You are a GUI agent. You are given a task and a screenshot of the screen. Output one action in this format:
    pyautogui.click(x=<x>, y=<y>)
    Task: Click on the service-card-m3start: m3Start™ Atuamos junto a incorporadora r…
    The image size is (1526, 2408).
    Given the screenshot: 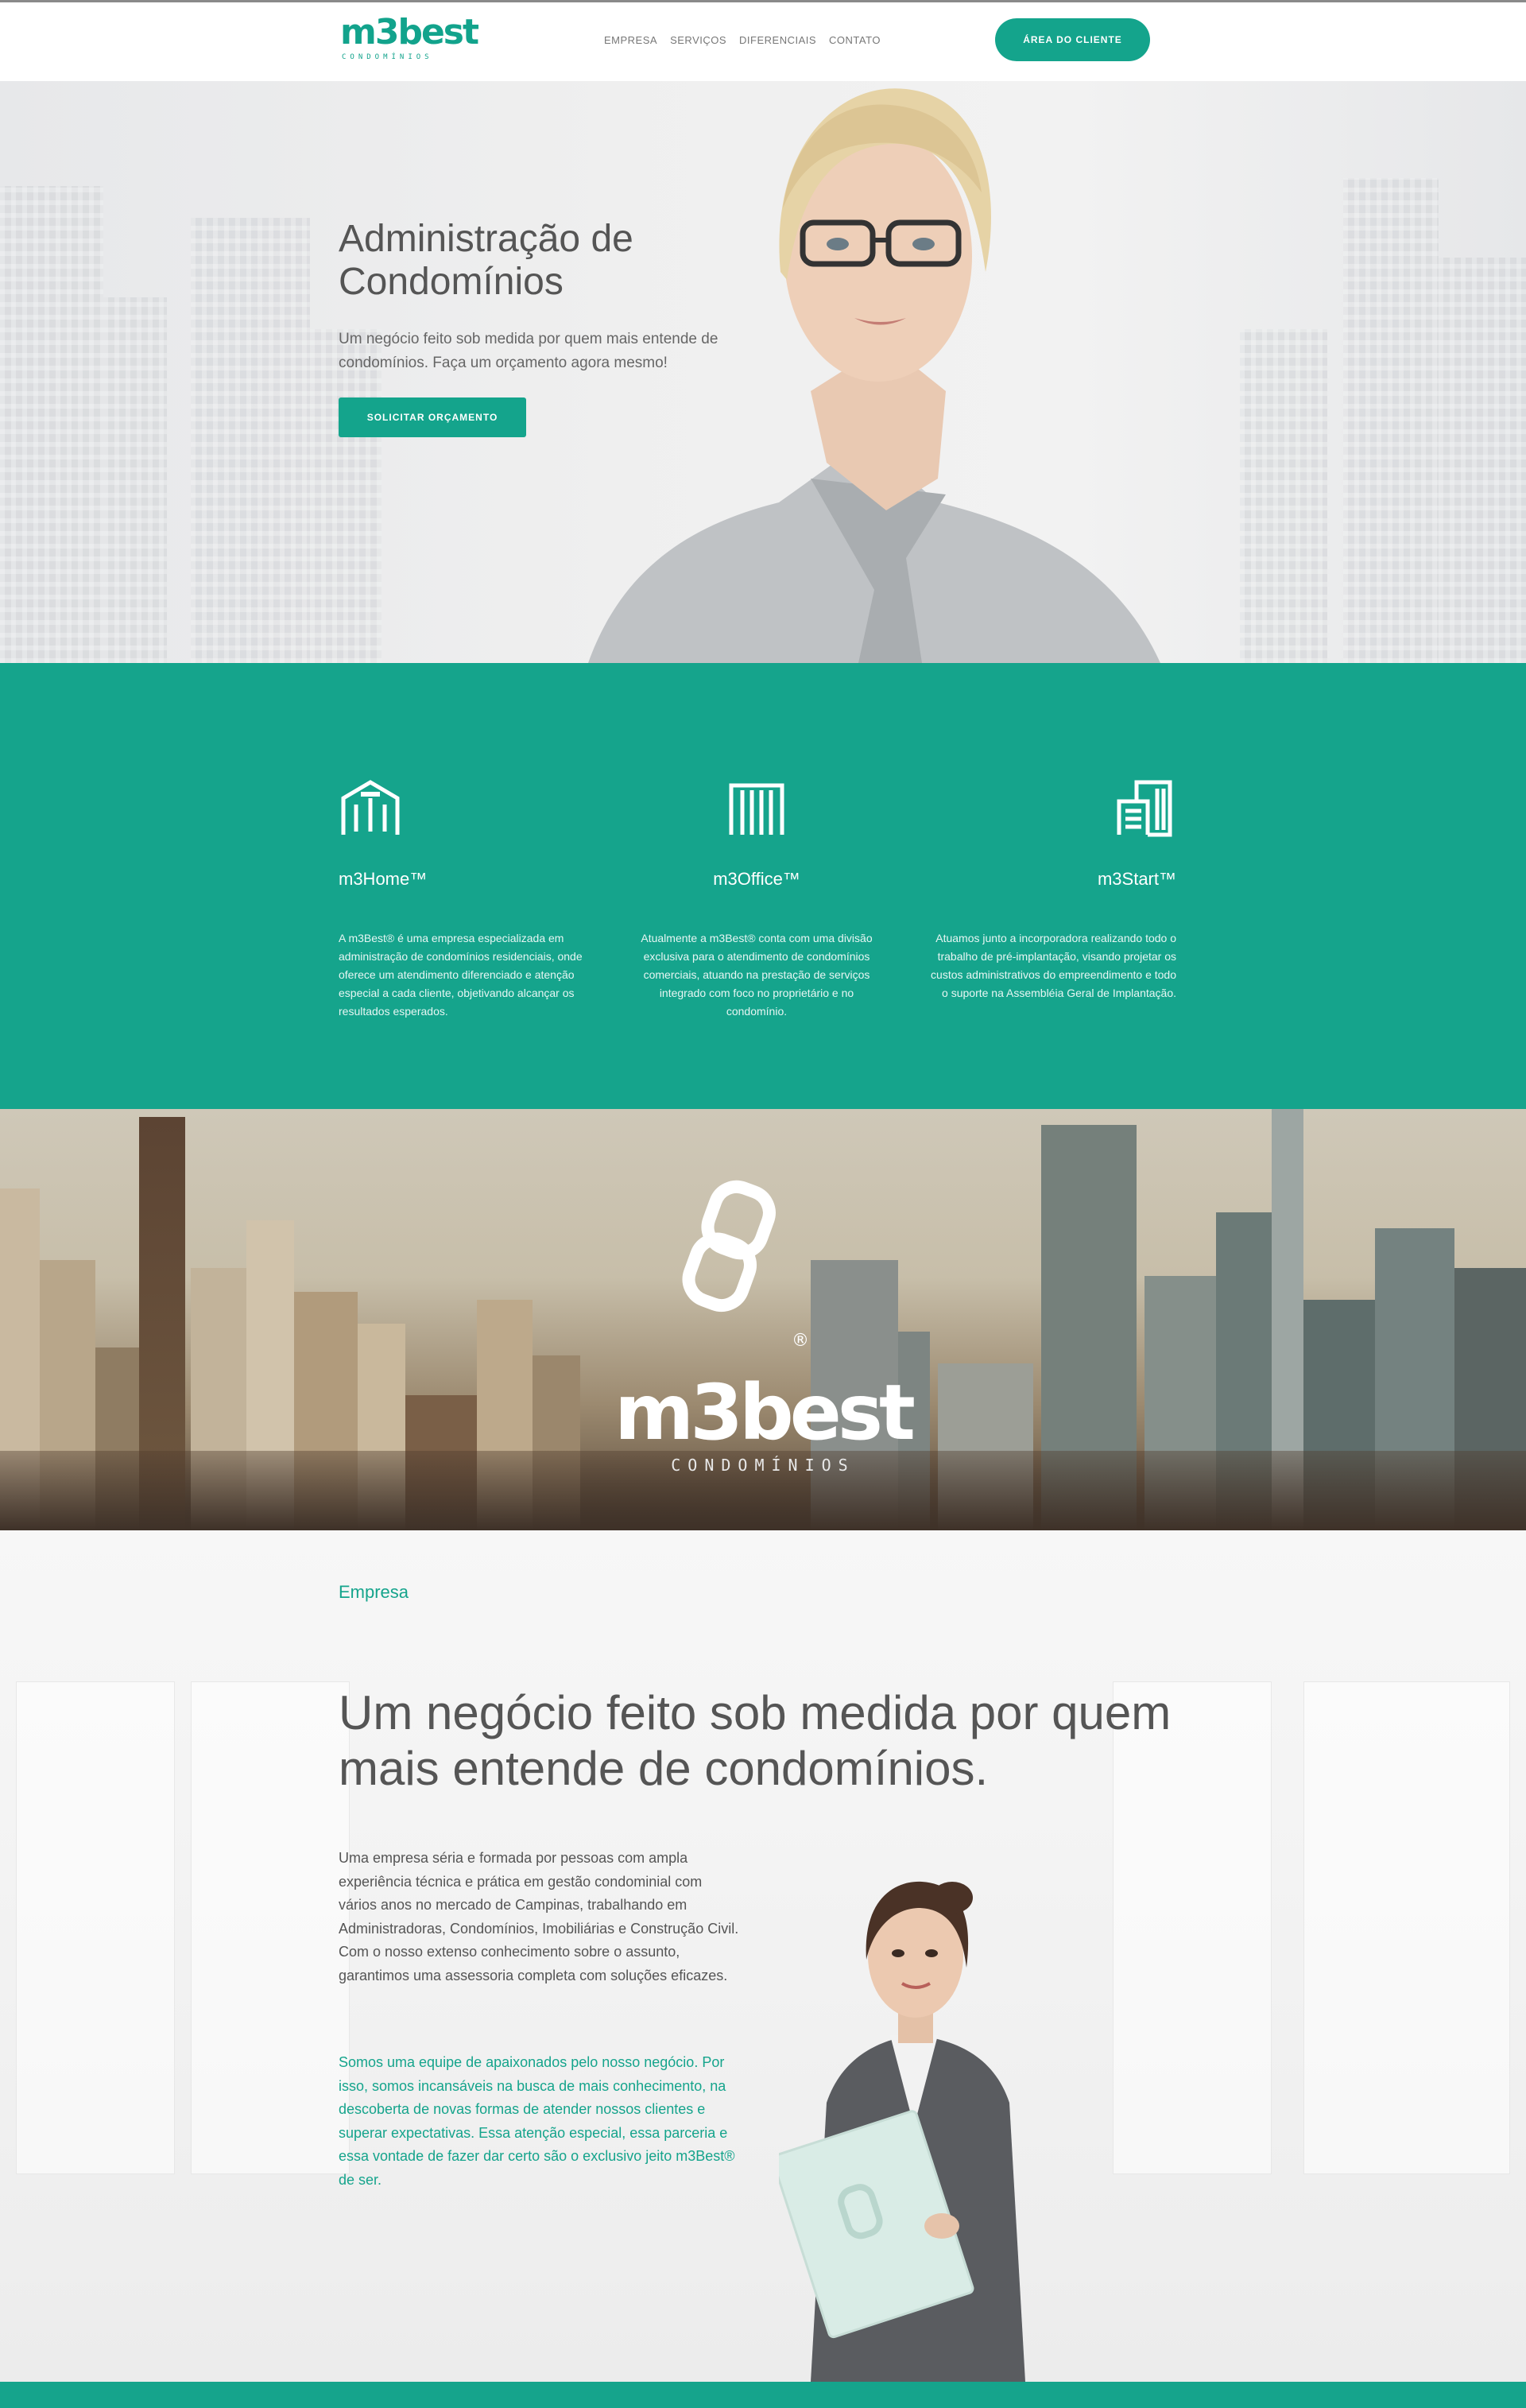 What is the action you would take?
    pyautogui.click(x=1049, y=888)
    